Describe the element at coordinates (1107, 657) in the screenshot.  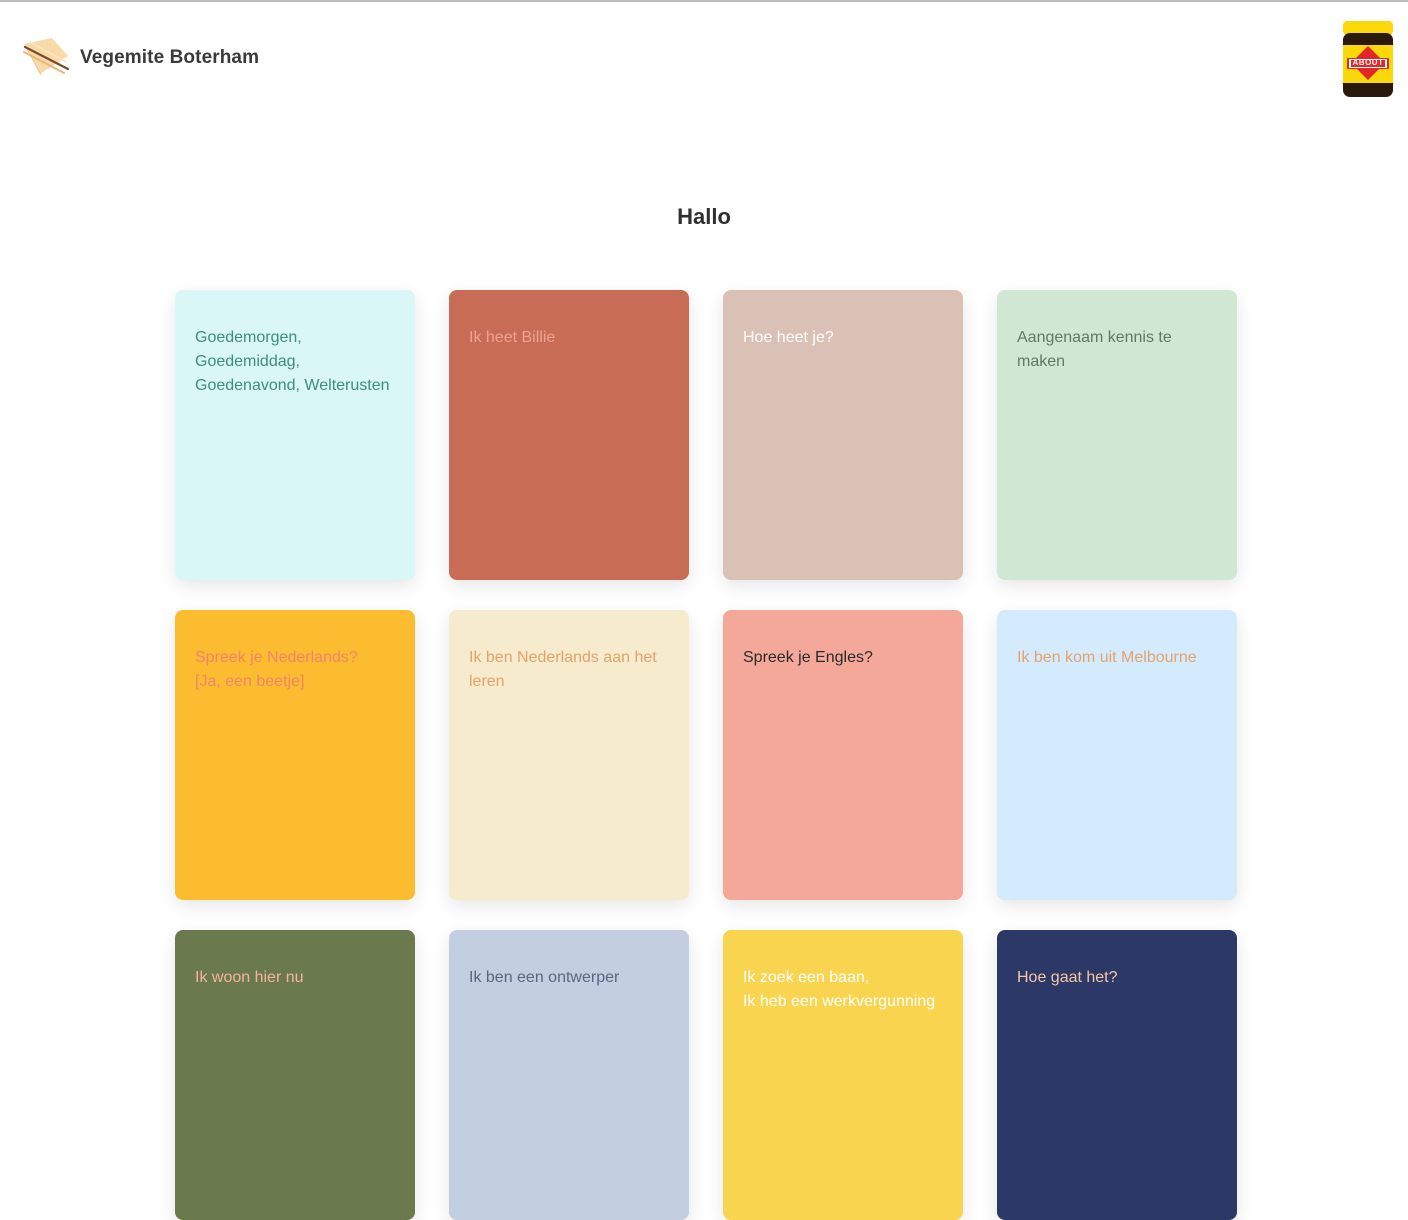
I see `phrase-card-text: Ik ben kom uit Melbourne` at that location.